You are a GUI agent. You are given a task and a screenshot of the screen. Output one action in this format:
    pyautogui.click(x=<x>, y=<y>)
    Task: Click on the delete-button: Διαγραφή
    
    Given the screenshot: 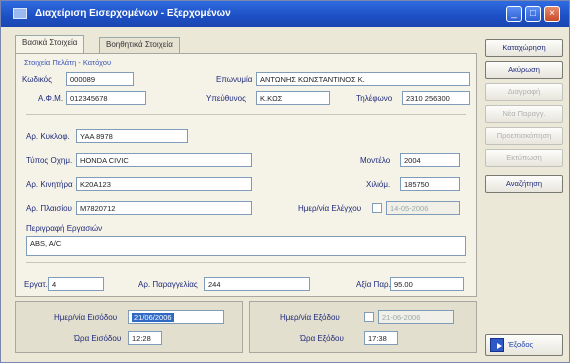 What is the action you would take?
    pyautogui.click(x=524, y=92)
    